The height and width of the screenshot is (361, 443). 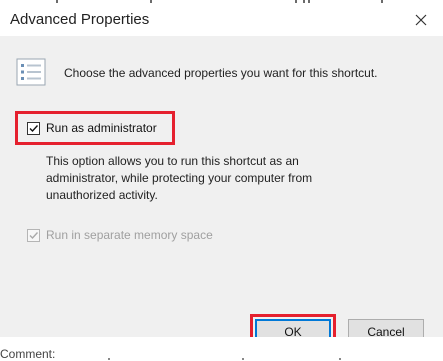 What do you see at coordinates (221, 349) in the screenshot?
I see `background-window-fragment: Comment:` at bounding box center [221, 349].